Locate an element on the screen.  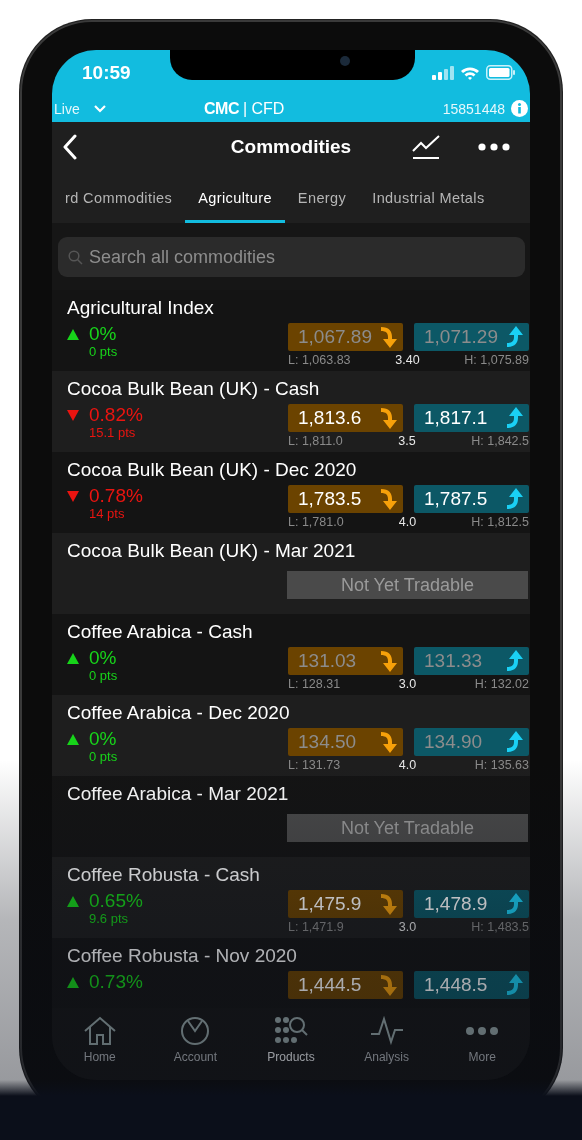
high-price: H: 1,812.5 is located at coordinates (500, 522).